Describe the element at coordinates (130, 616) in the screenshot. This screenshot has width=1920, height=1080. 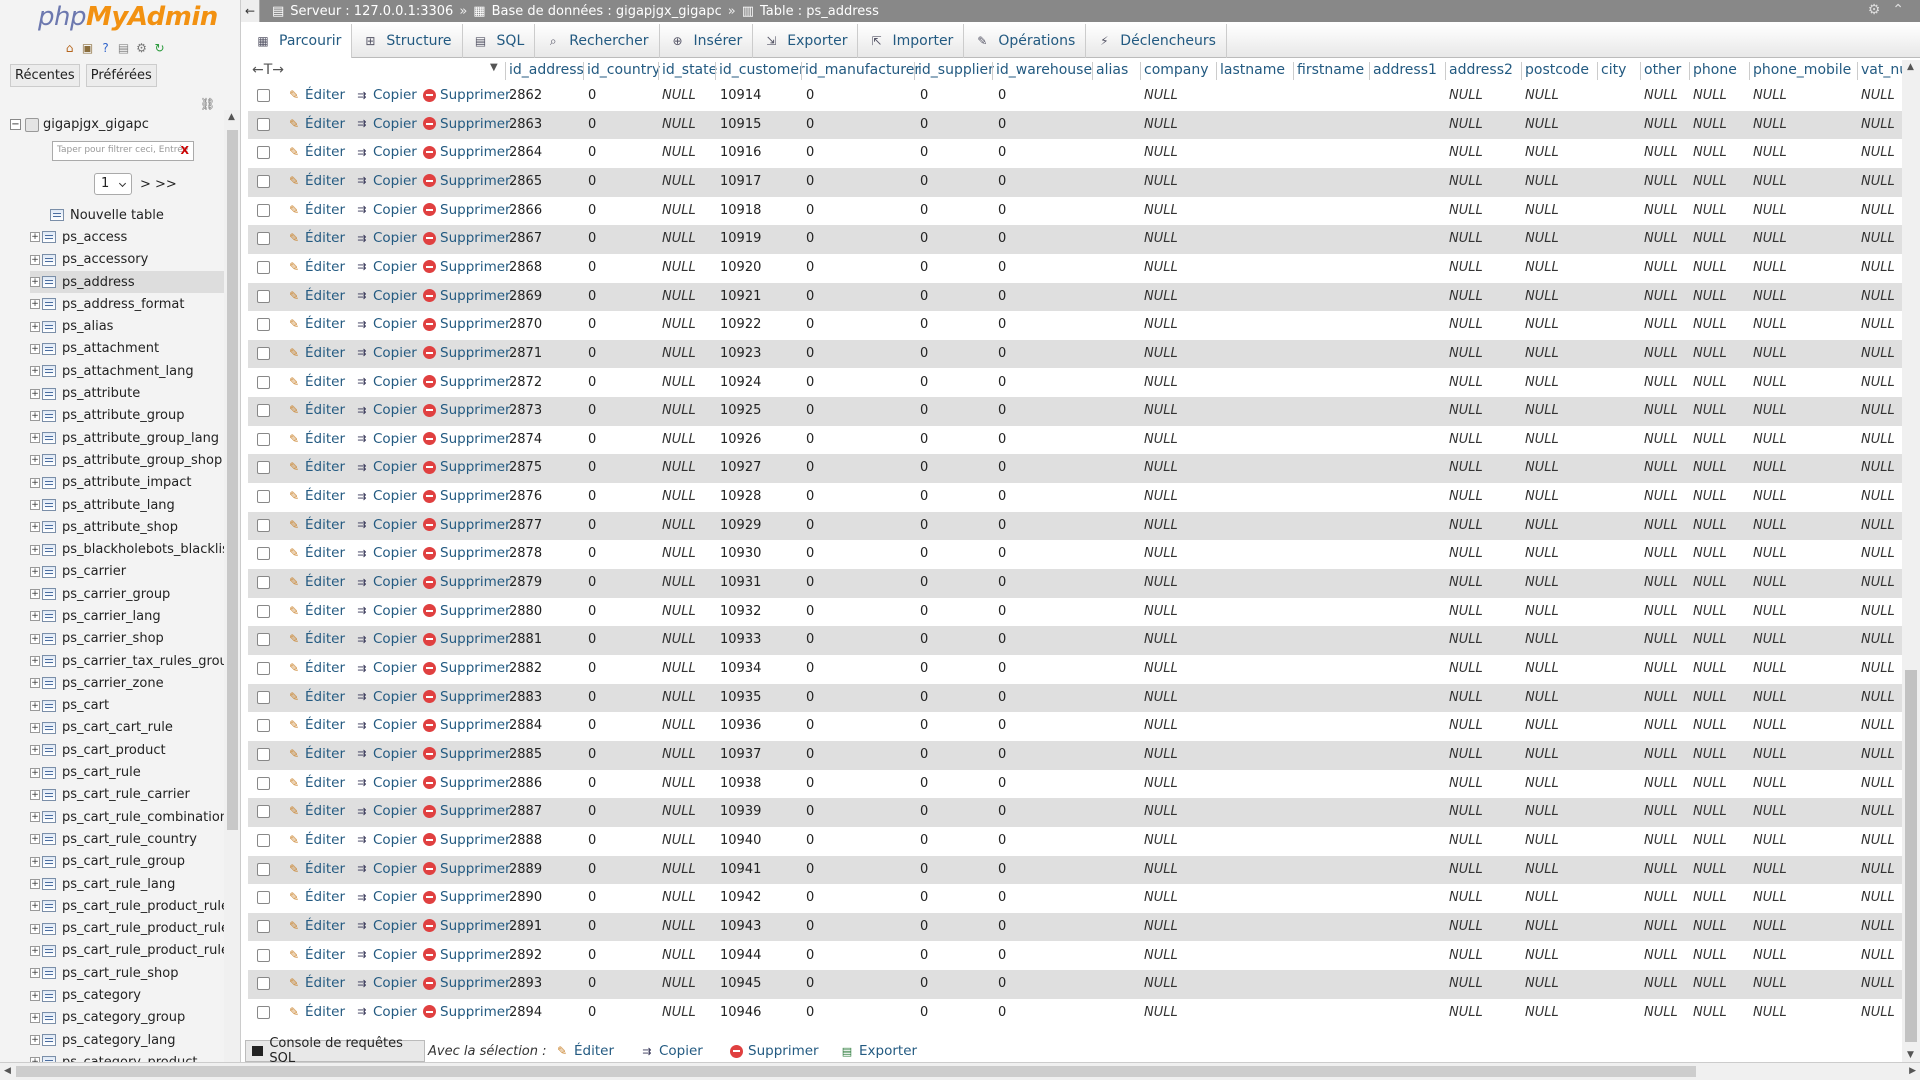
I see `nav-table-item: + ps_carrier_lang` at that location.